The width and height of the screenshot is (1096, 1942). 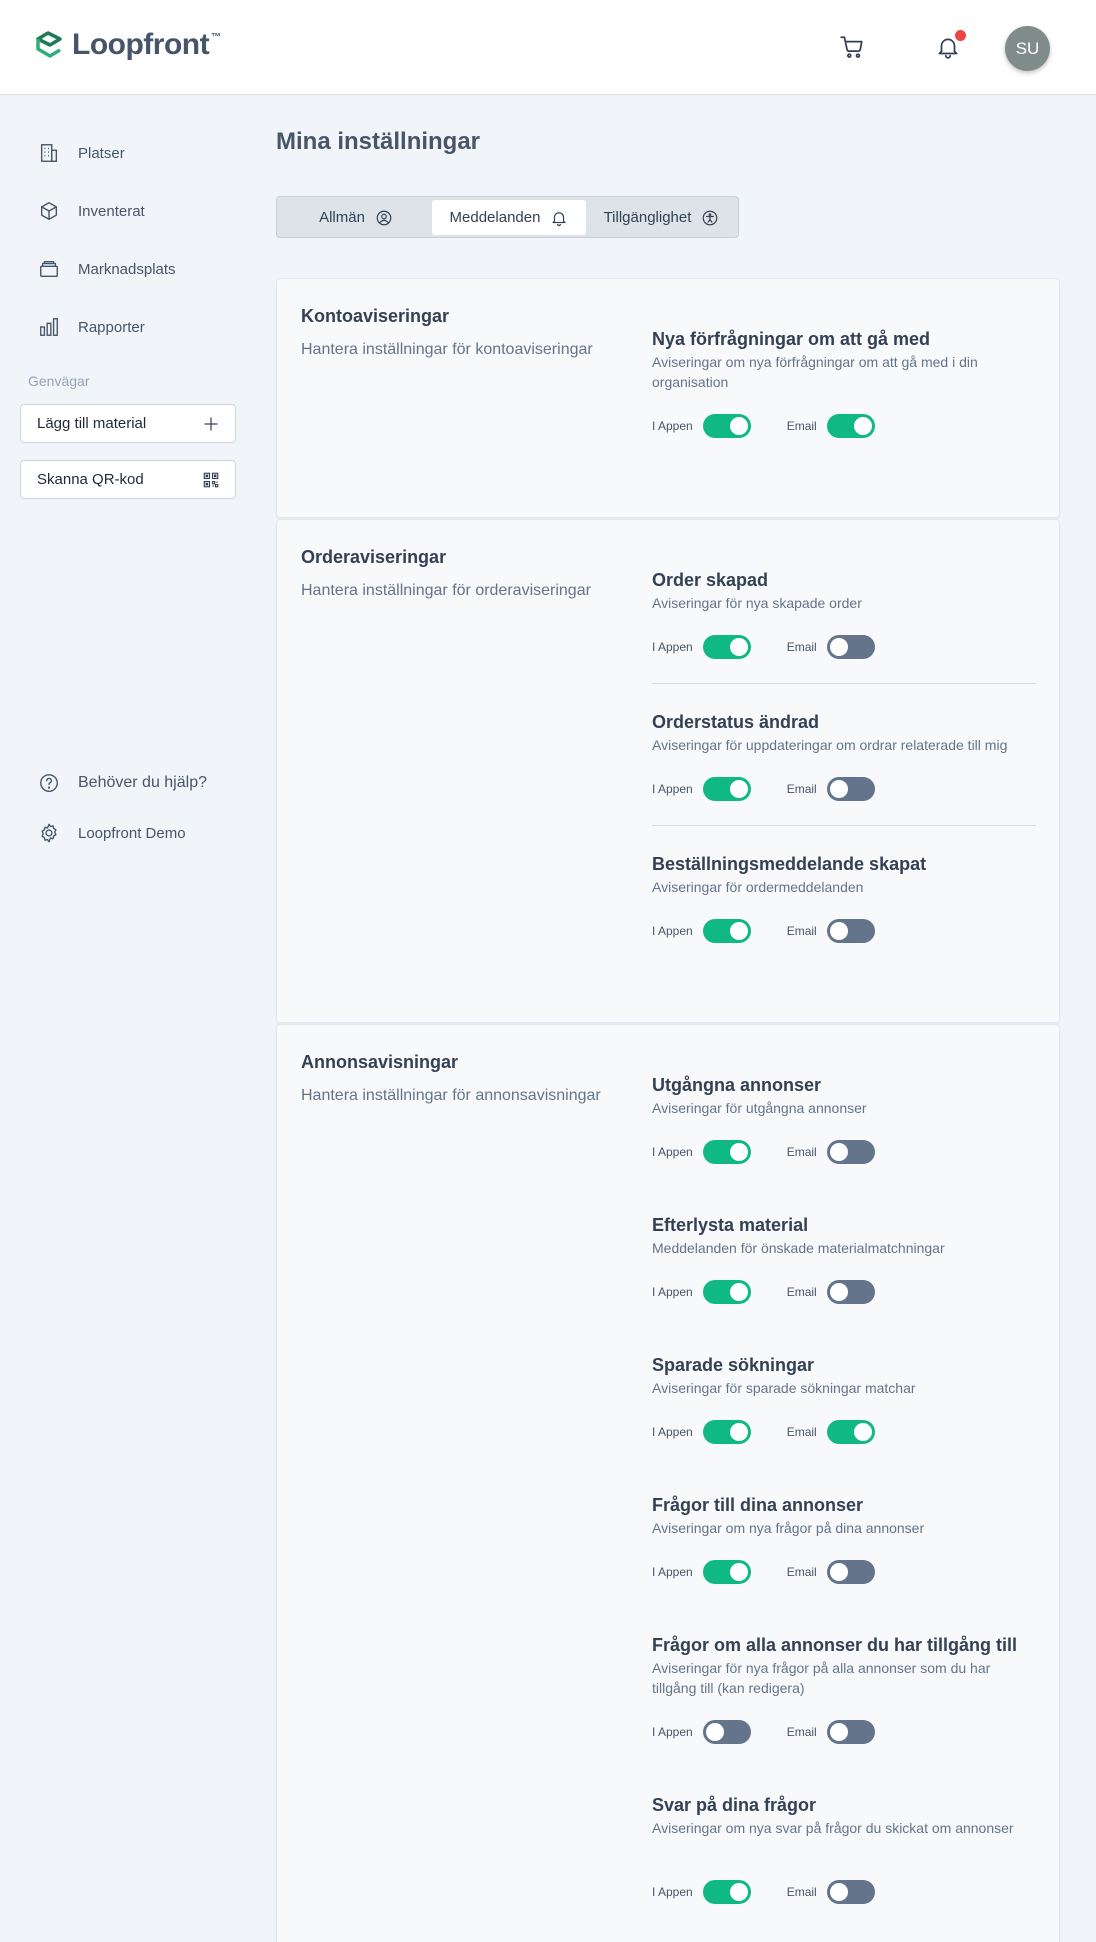 What do you see at coordinates (90, 479) in the screenshot?
I see `scan-qr-label: Skanna QR-kod` at bounding box center [90, 479].